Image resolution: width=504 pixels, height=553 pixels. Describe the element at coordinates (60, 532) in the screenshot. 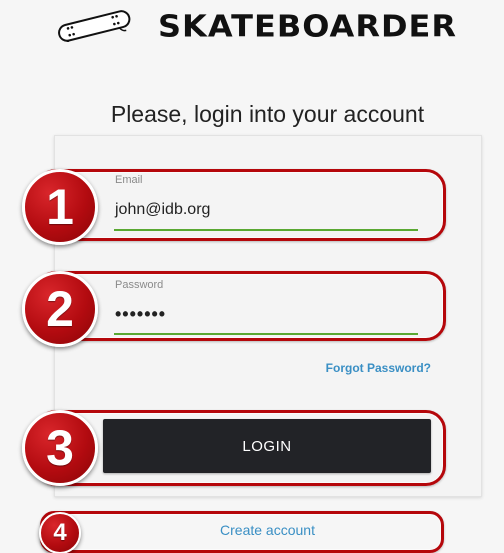

I see `annotation-badge-4: 4` at that location.